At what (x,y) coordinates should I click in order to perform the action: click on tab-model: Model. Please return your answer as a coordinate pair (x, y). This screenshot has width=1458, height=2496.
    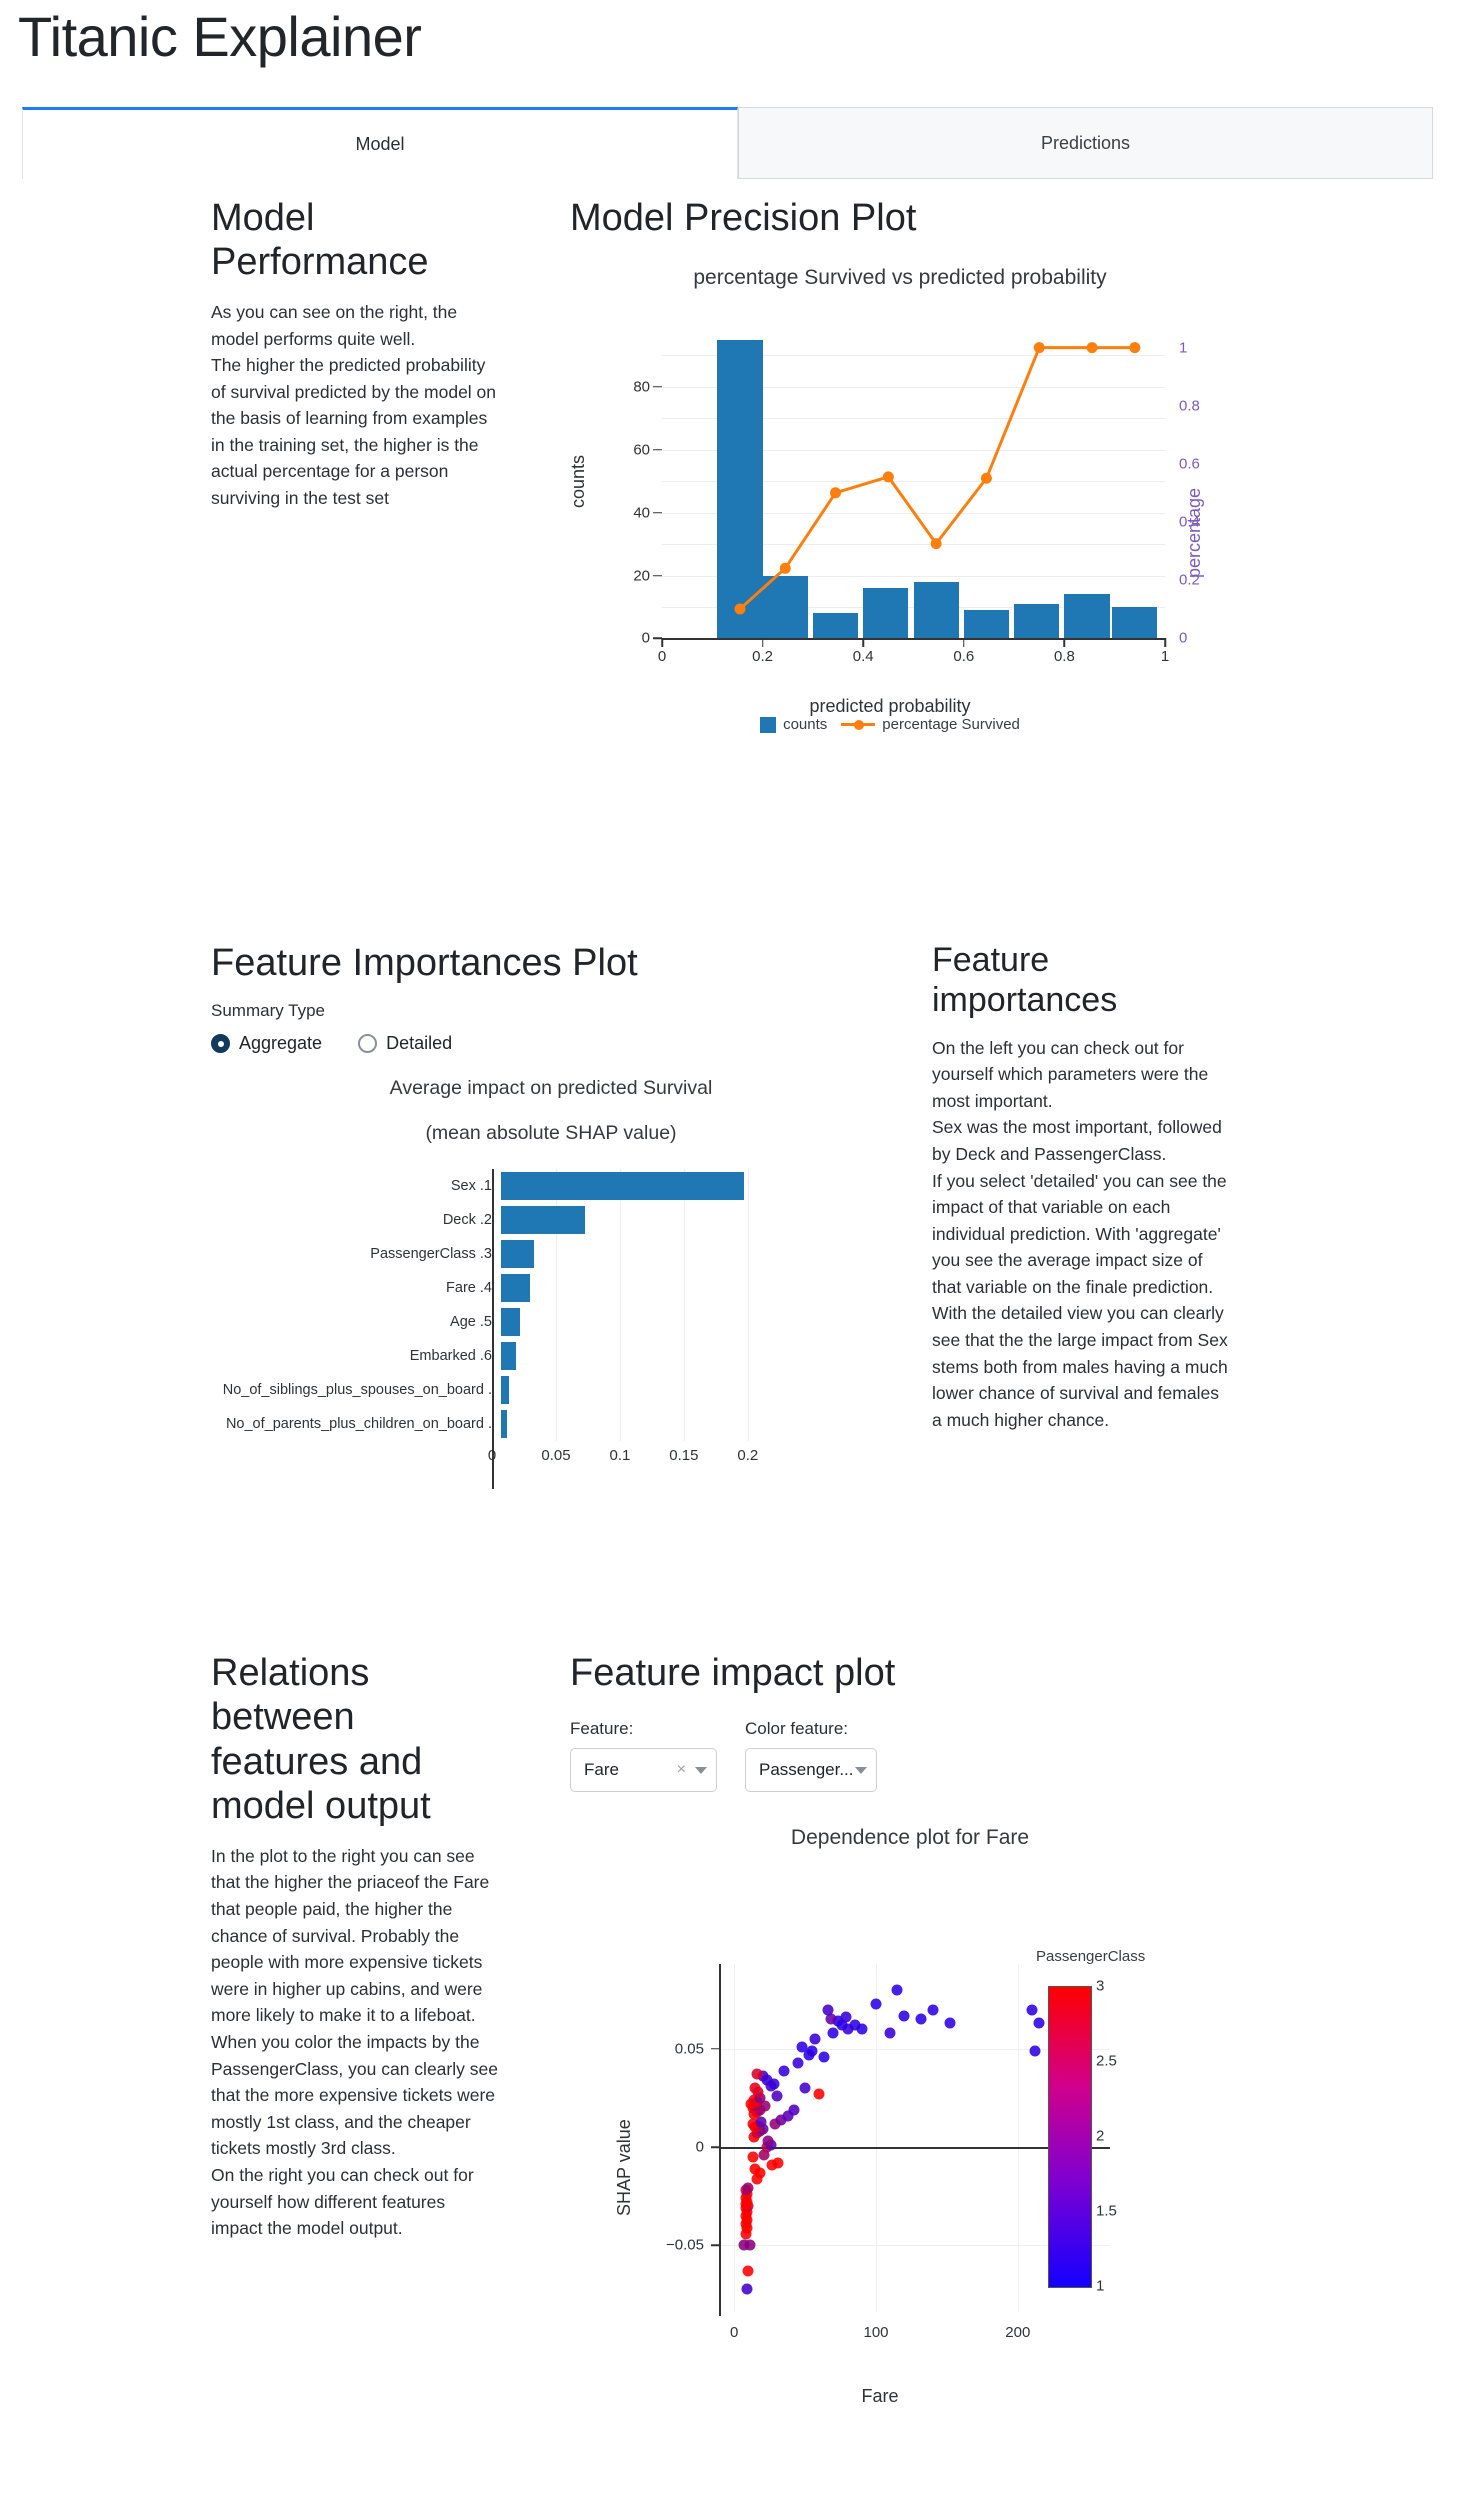
    Looking at the image, I should click on (380, 143).